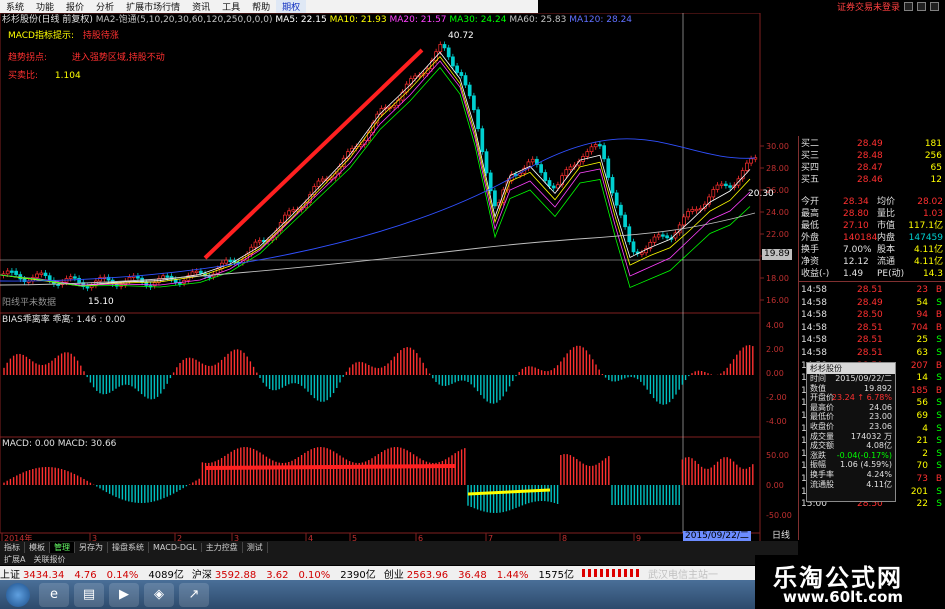 The image size is (945, 609). I want to click on start-button, so click(18, 594).